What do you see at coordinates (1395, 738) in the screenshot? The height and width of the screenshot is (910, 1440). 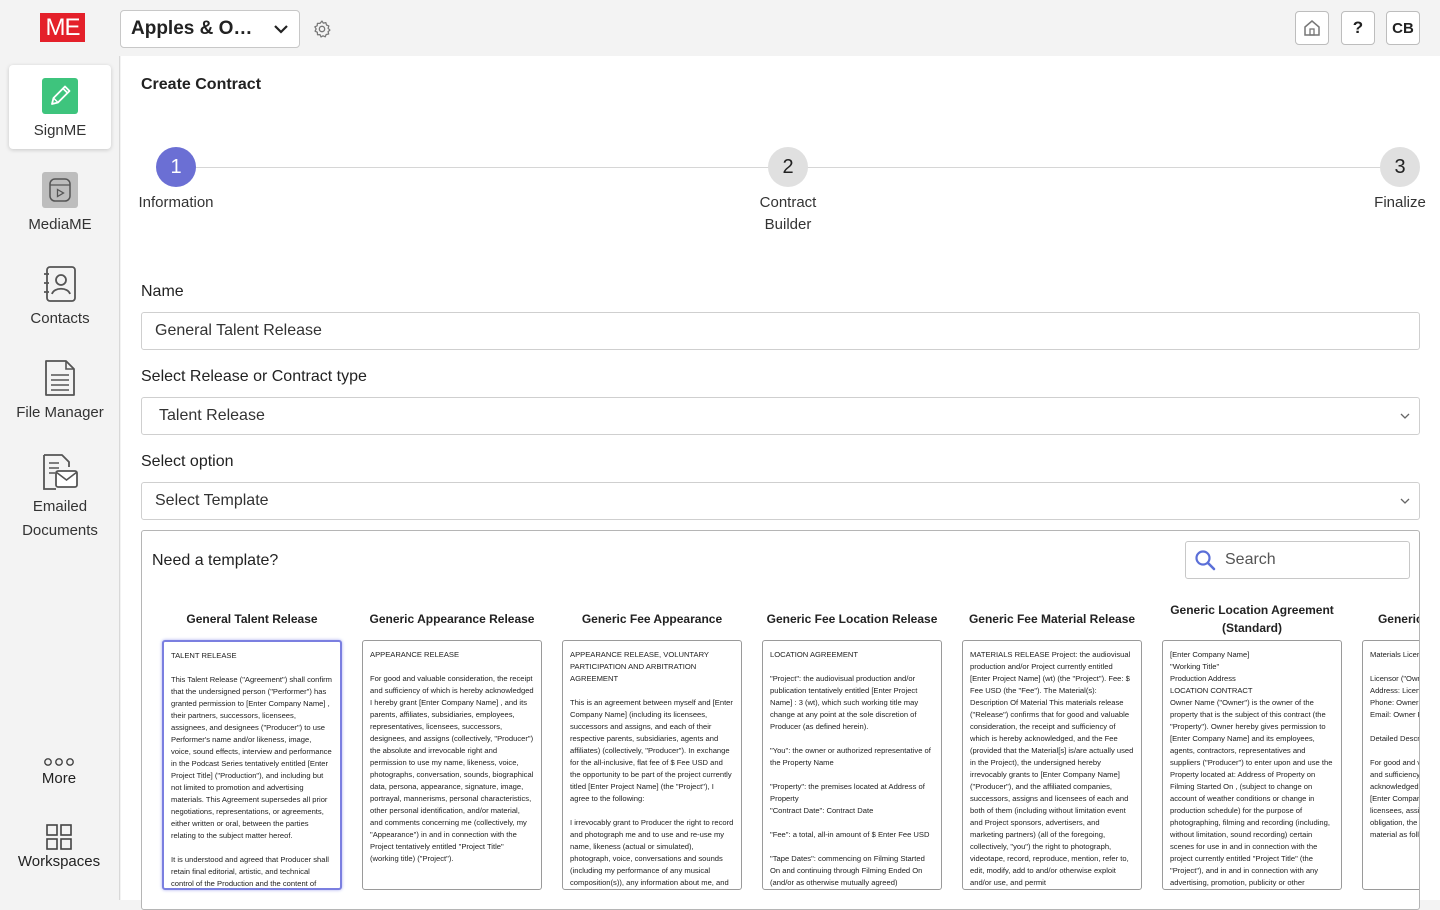 I see `template-preview-paragraph: Detailed Description Of Materials` at bounding box center [1395, 738].